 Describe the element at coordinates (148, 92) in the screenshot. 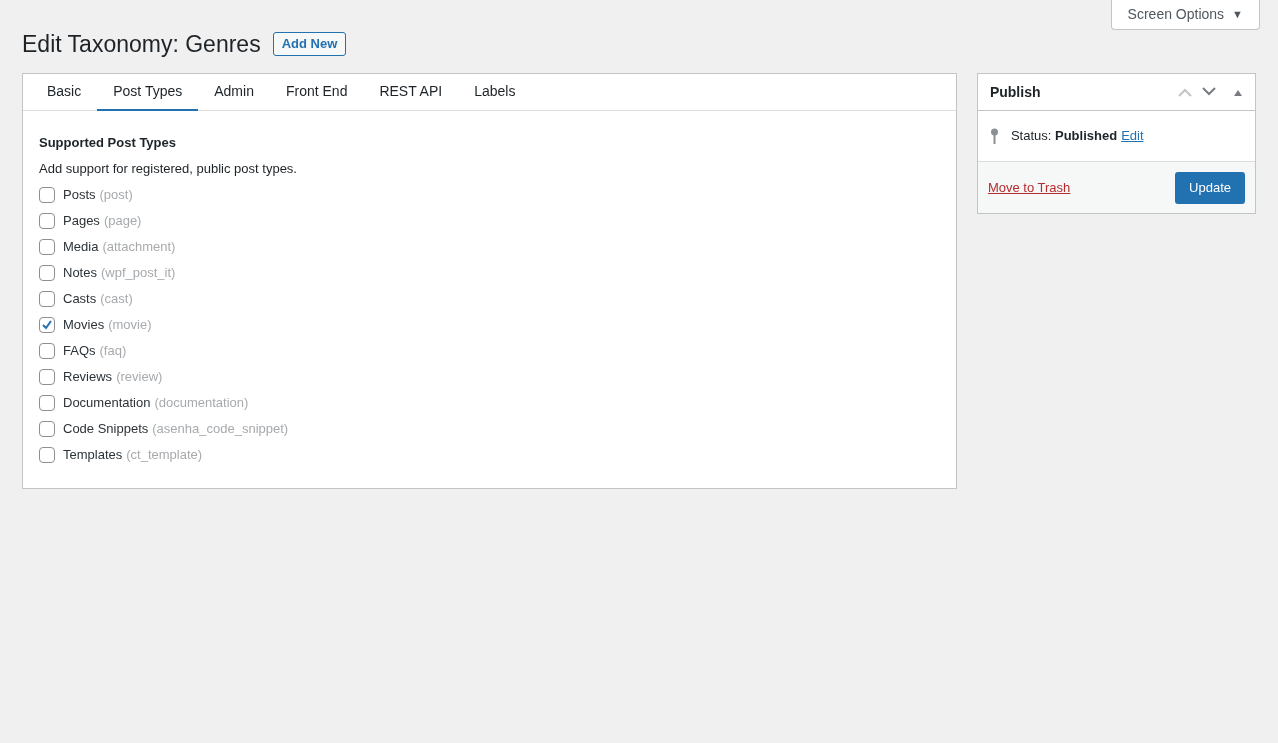

I see `tab: Post Types` at that location.